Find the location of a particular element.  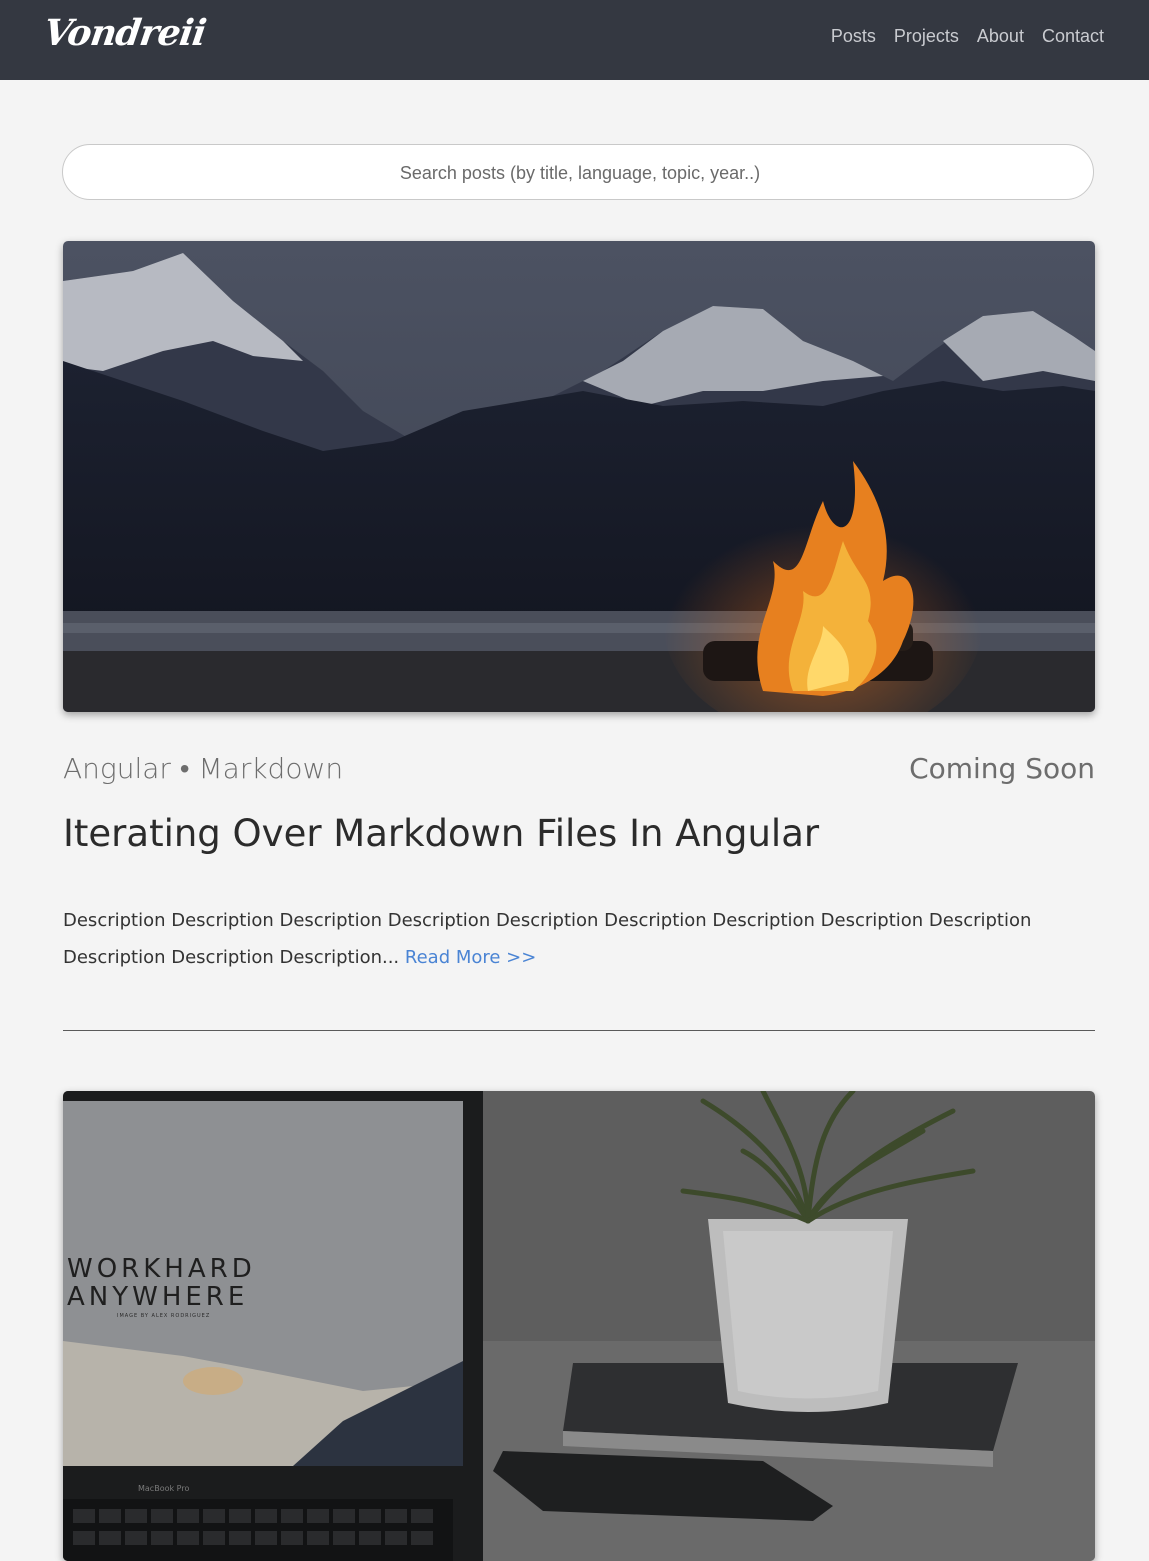

nav-link-about: About is located at coordinates (1000, 36).